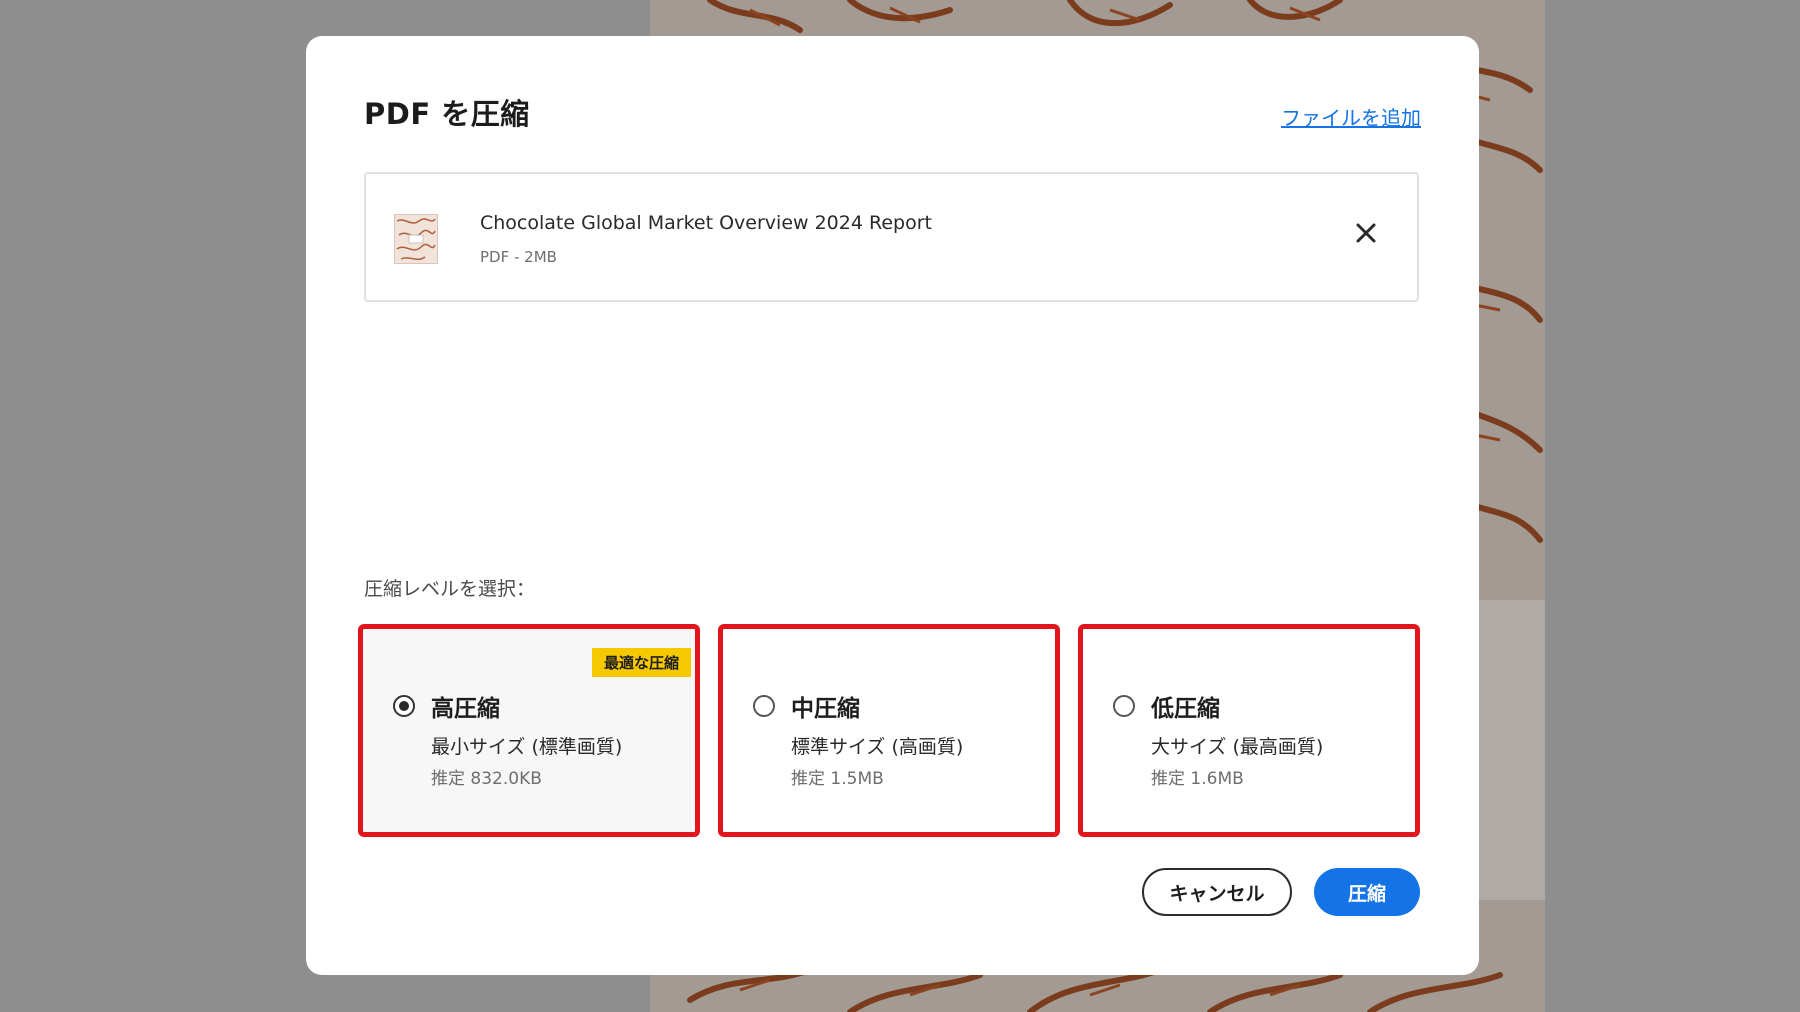 This screenshot has height=1012, width=1800. I want to click on option-estimate: 推定 1.5MB, so click(837, 779).